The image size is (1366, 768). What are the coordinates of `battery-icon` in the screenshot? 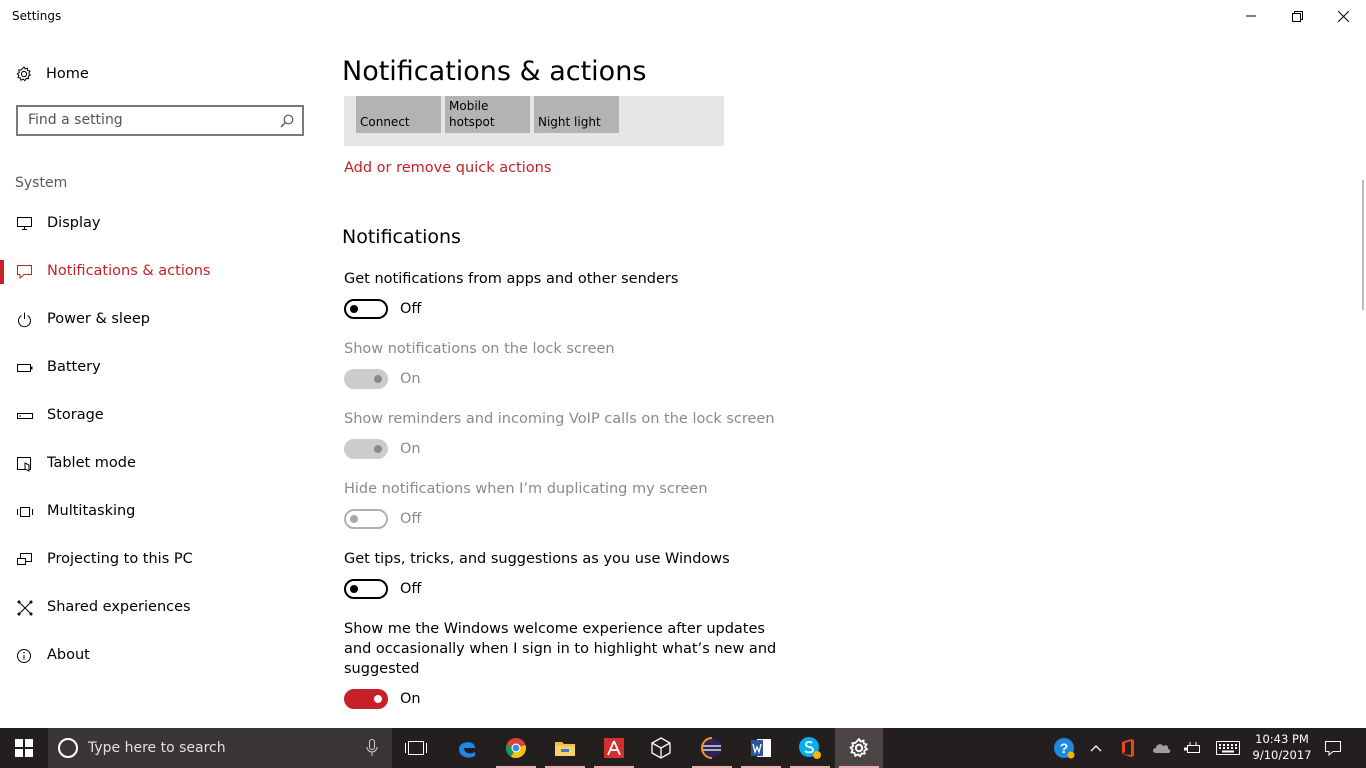 It's located at (25, 368).